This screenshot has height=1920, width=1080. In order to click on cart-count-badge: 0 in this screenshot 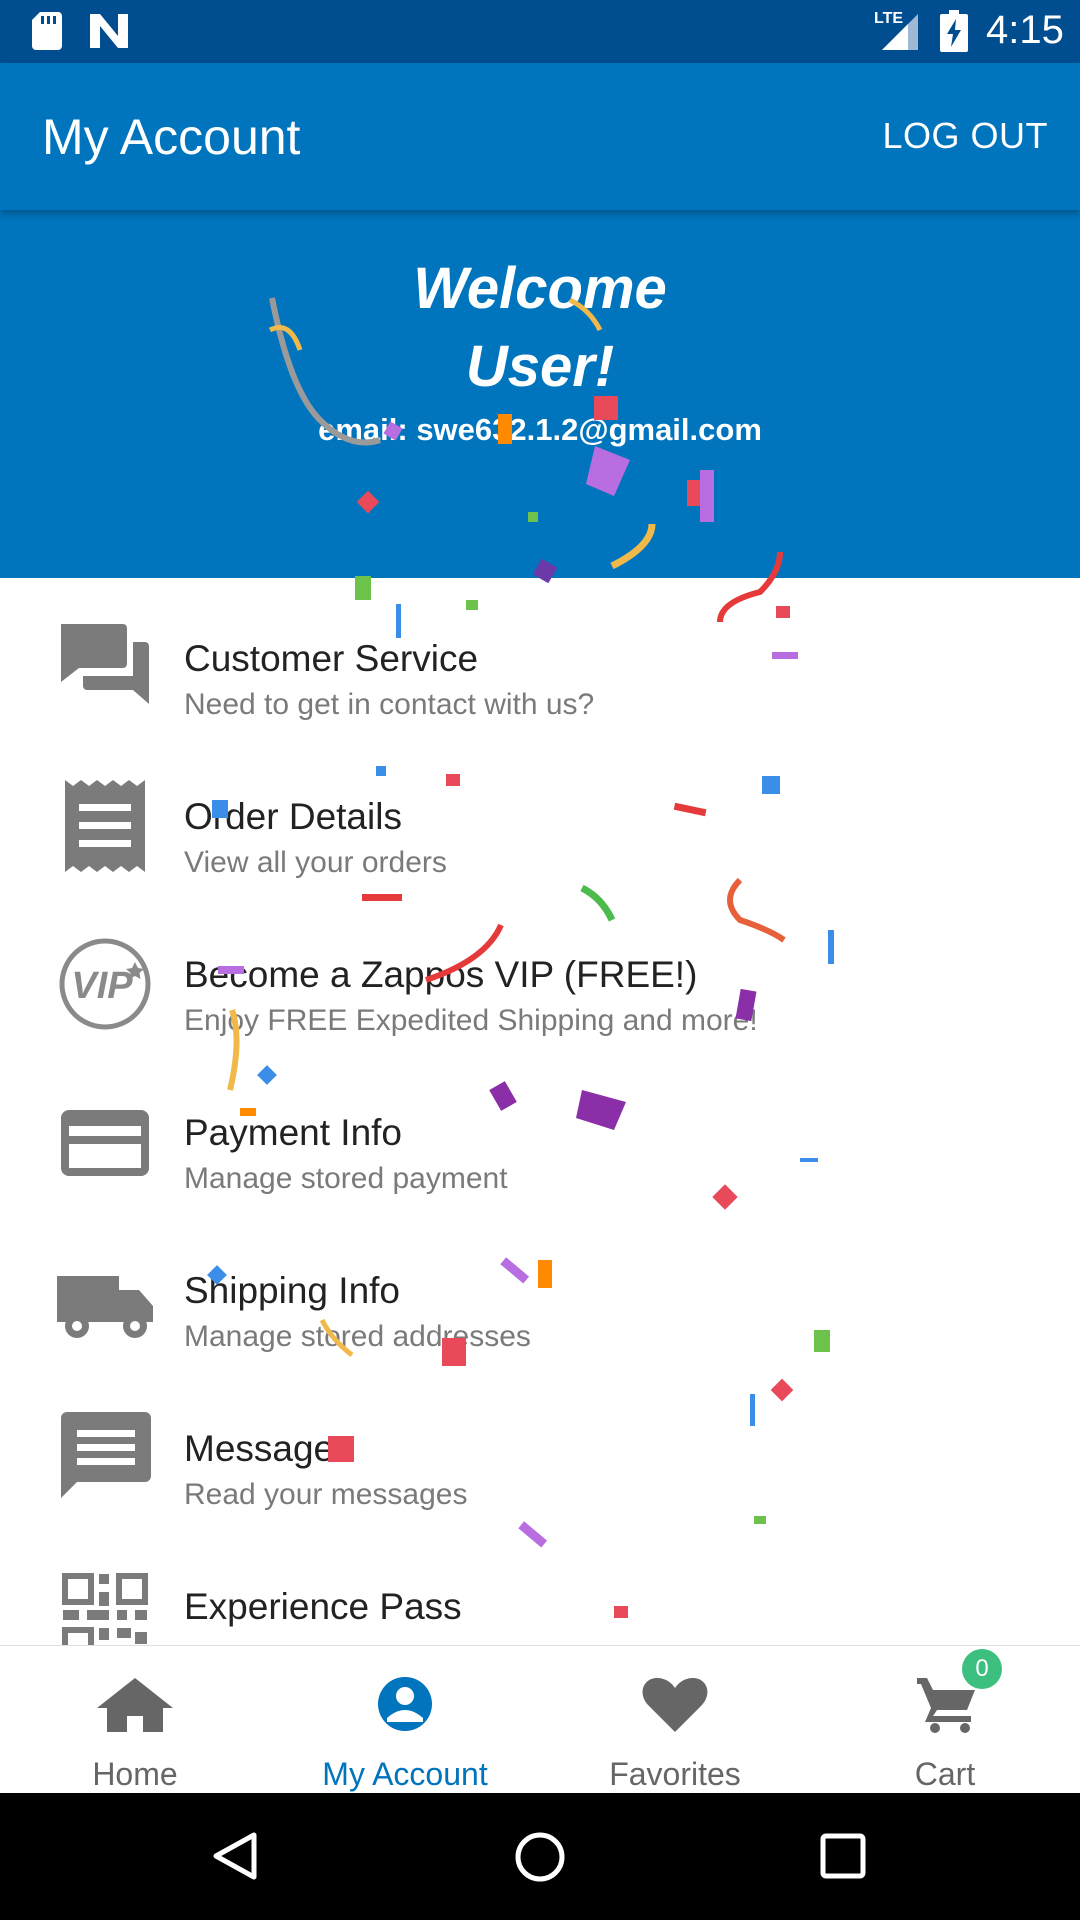, I will do `click(982, 1669)`.